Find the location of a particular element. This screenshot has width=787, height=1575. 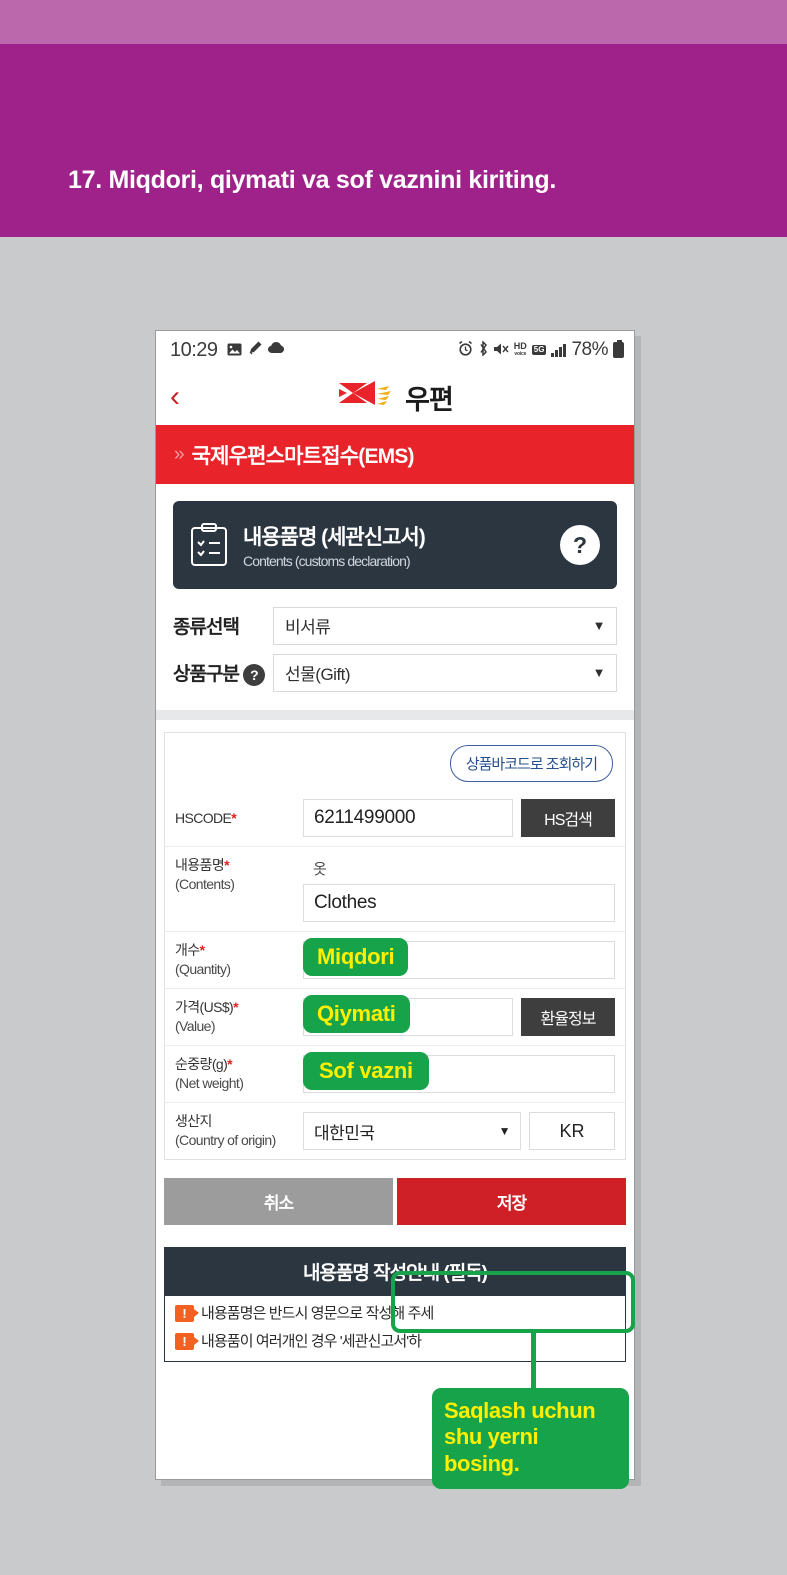

label-quantity: 개수* (Quantity) is located at coordinates (203, 959).